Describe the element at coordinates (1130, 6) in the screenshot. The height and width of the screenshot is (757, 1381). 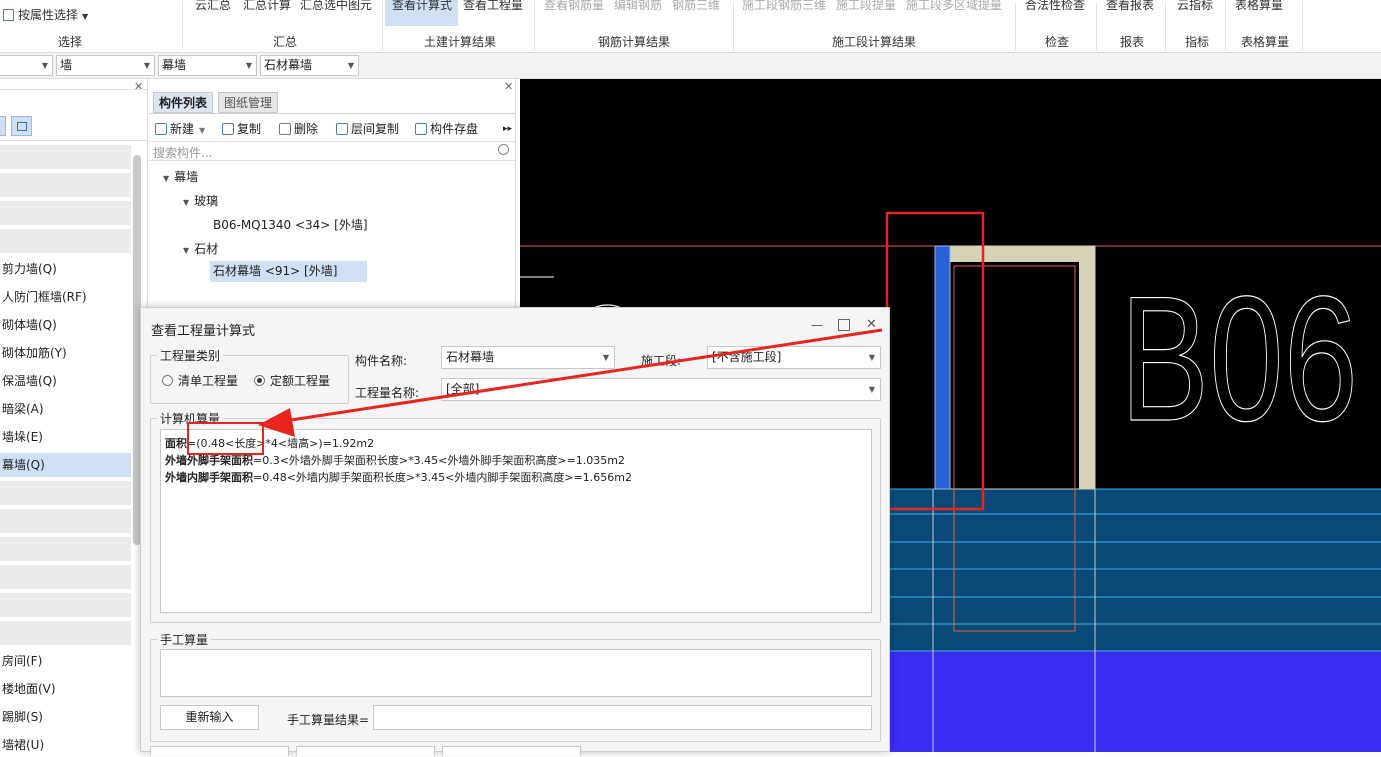
I see `view-report-button: 查看报表` at that location.